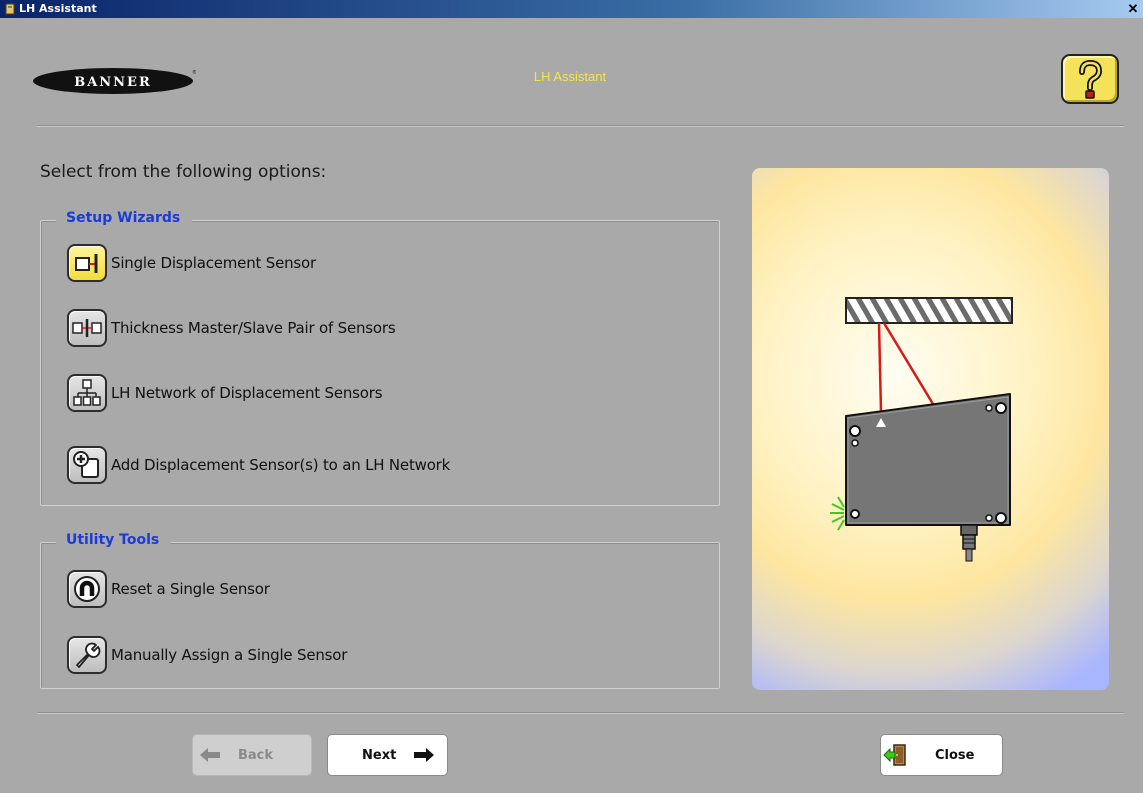  Describe the element at coordinates (424, 755) in the screenshot. I see `next-arrow-icon` at that location.